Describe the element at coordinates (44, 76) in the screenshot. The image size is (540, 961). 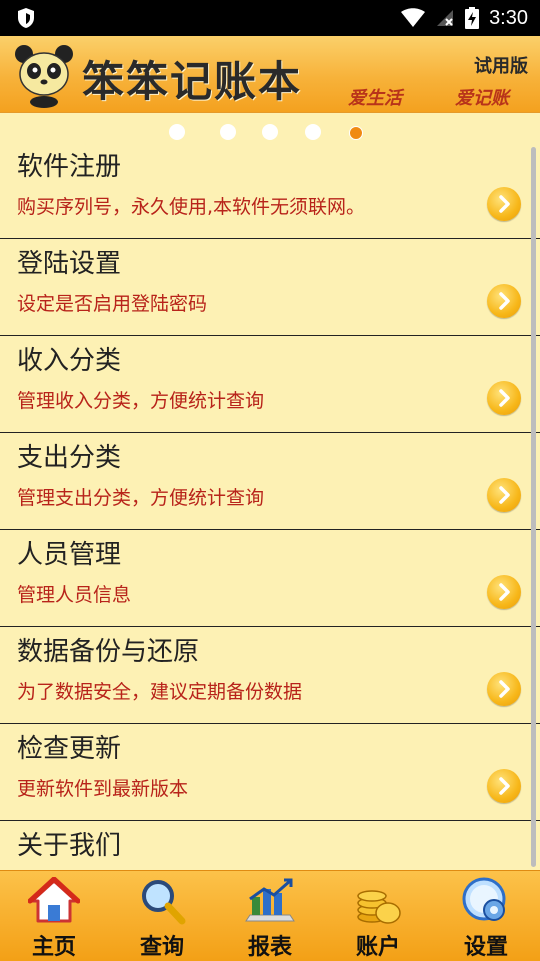
I see `panda-logo` at that location.